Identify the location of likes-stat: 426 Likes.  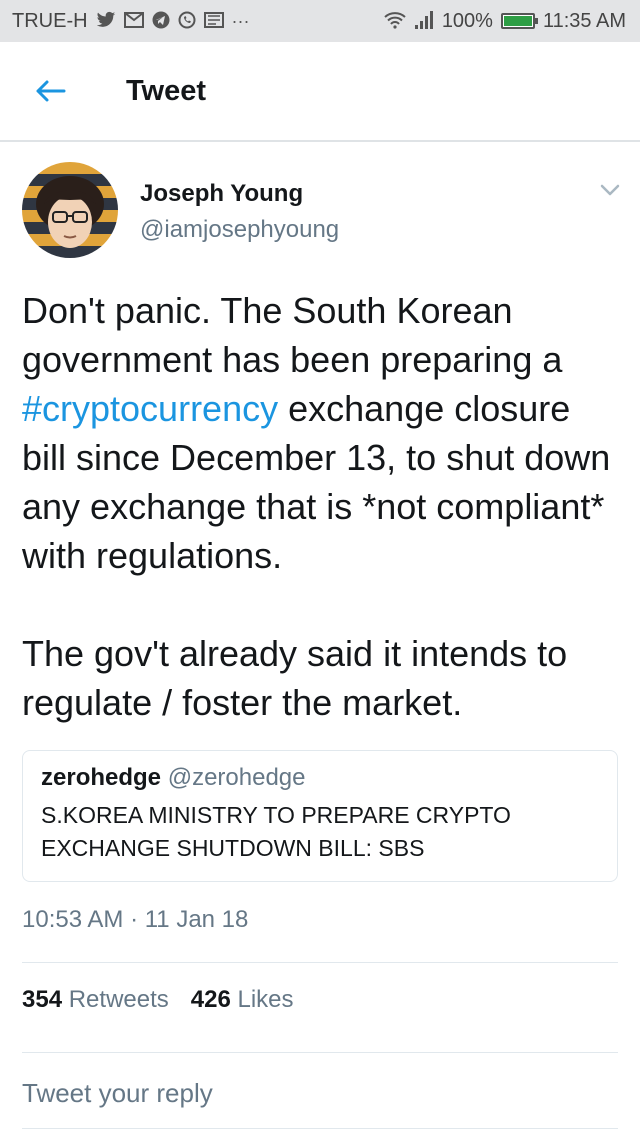
(242, 1000).